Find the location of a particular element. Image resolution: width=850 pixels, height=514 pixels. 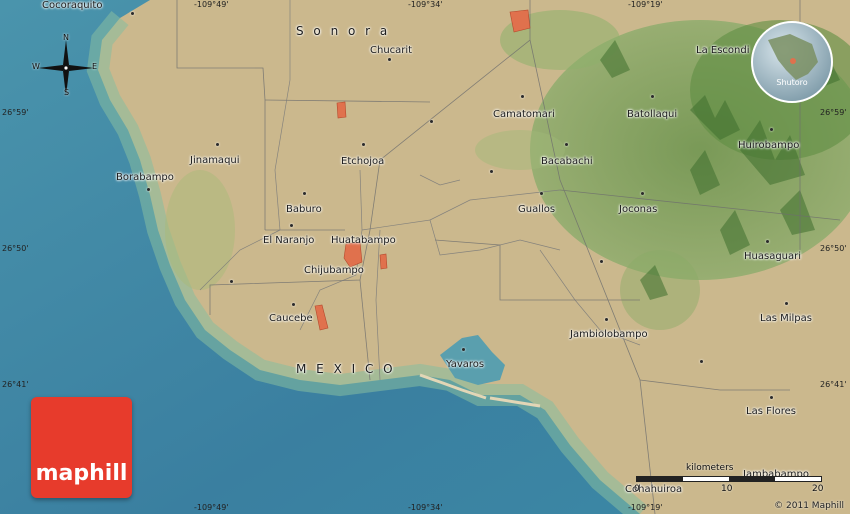

coordinate-label-bottom: -109°19' is located at coordinates (645, 507).